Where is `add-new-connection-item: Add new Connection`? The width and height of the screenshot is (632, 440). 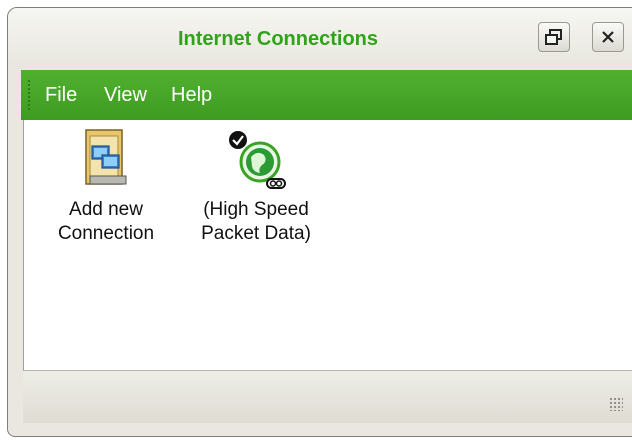 add-new-connection-item: Add new Connection is located at coordinates (106, 187).